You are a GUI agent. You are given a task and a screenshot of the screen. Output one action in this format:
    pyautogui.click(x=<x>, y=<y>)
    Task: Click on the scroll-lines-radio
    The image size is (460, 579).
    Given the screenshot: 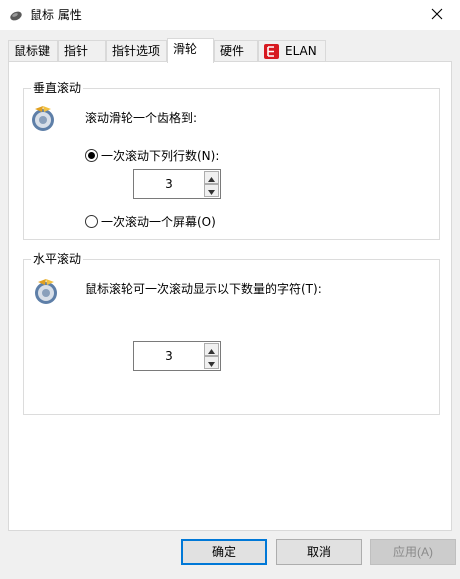 What is the action you would take?
    pyautogui.click(x=91, y=155)
    